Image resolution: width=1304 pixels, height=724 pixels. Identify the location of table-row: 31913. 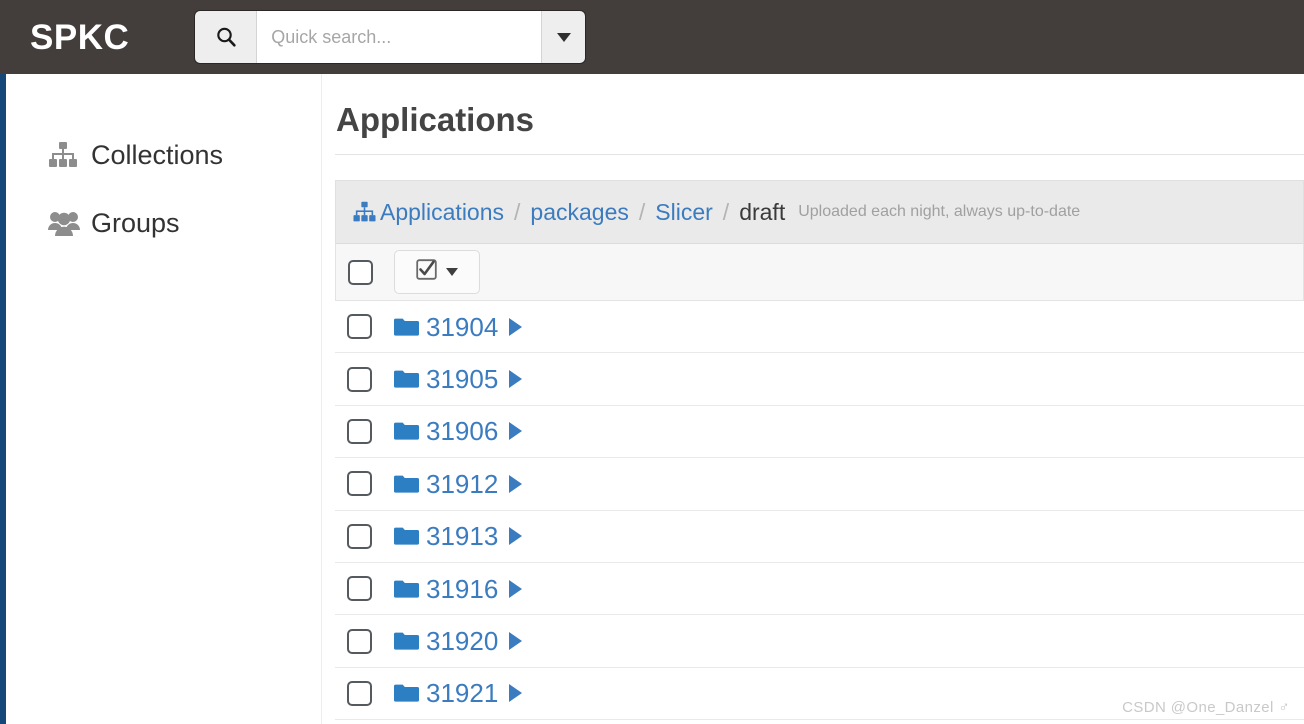
(819, 536).